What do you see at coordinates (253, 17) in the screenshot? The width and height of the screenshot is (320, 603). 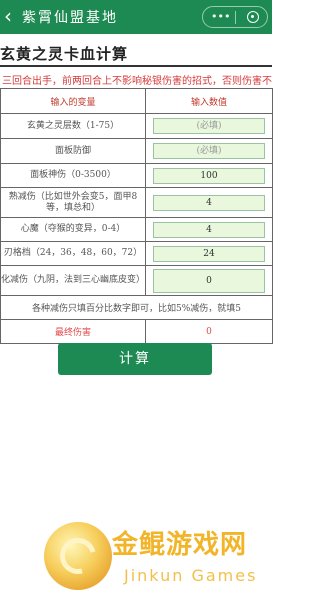 I see `close-mini-program-button` at bounding box center [253, 17].